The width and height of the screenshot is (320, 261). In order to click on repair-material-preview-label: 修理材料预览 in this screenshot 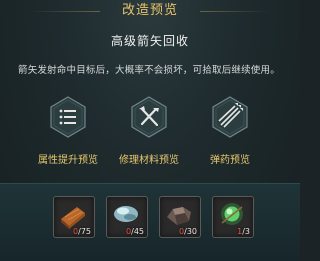, I will do `click(149, 160)`.